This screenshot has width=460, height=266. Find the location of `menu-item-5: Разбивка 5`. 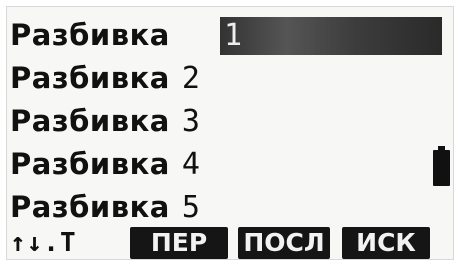

menu-item-5: Разбивка 5 is located at coordinates (220, 207).